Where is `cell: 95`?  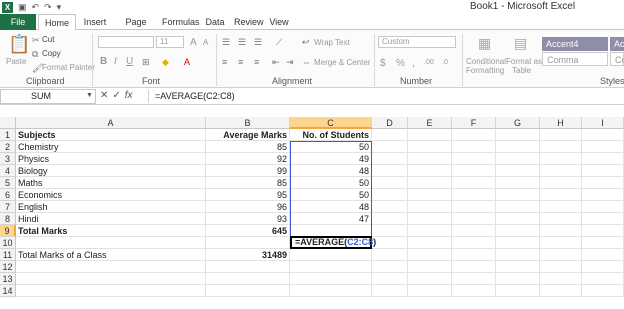 cell: 95 is located at coordinates (248, 195).